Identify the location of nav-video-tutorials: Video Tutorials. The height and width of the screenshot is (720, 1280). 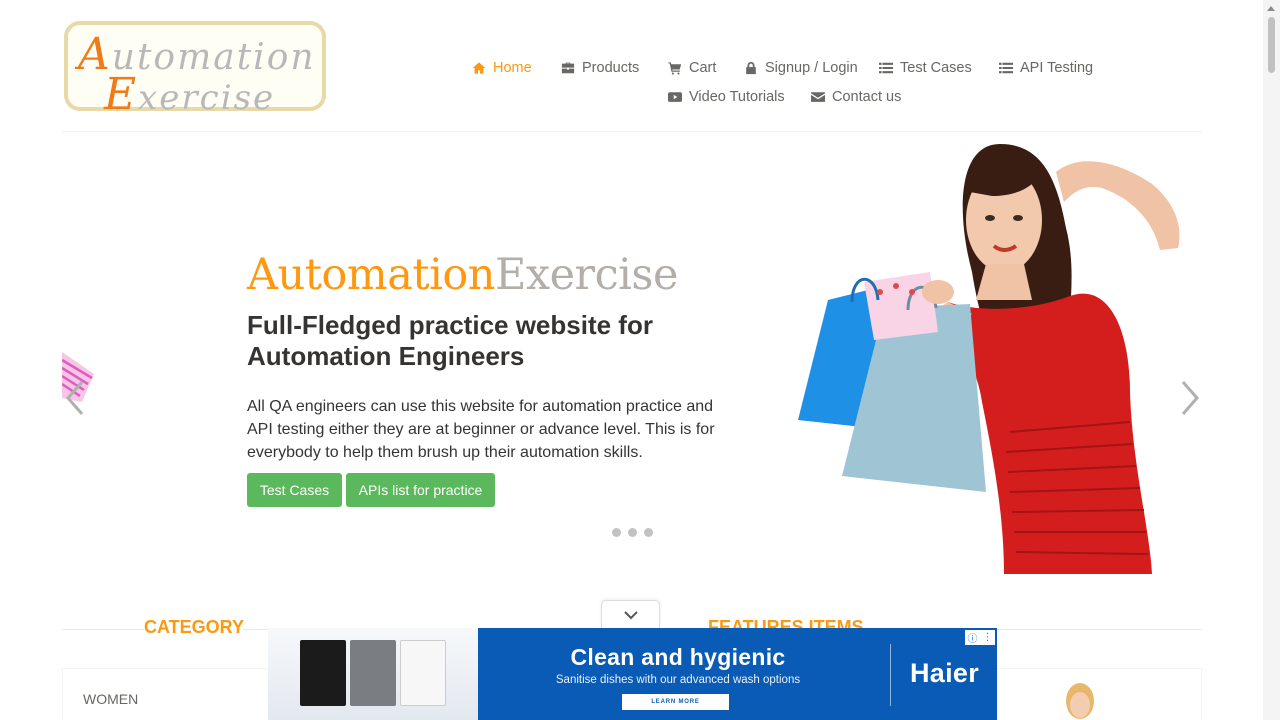
(726, 97).